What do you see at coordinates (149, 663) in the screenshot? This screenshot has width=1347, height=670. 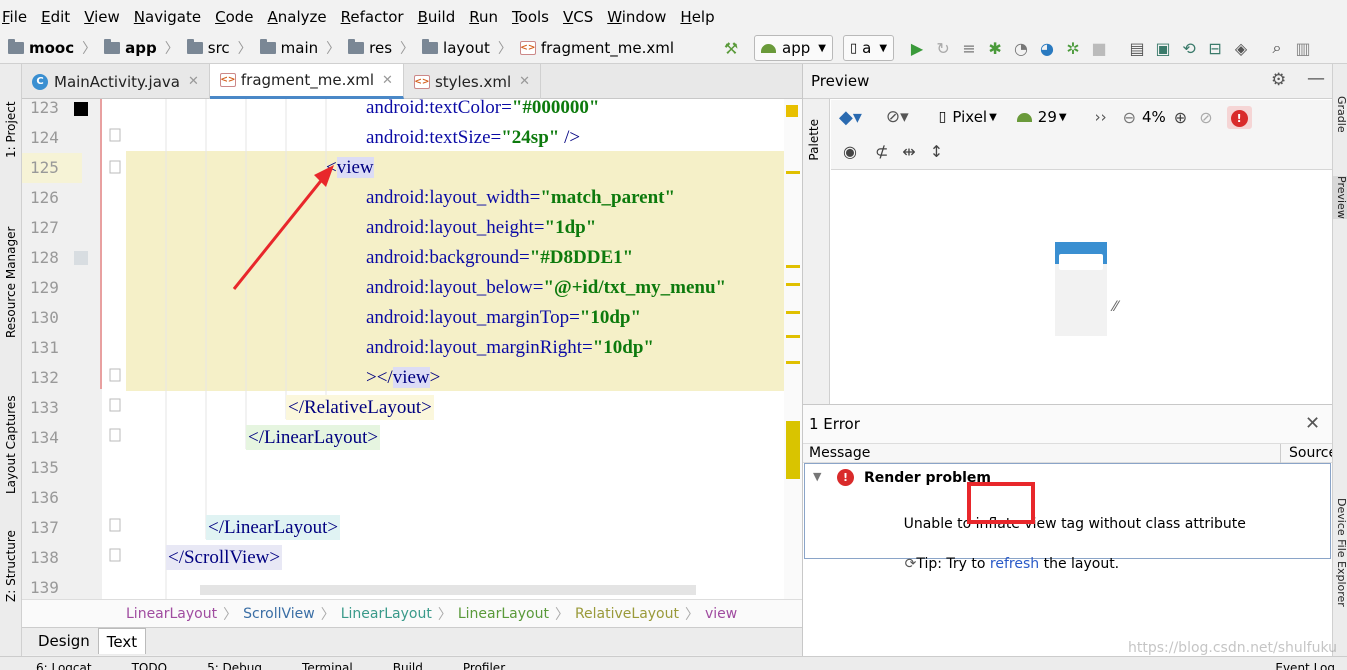 I see `tool-todo: TODO` at bounding box center [149, 663].